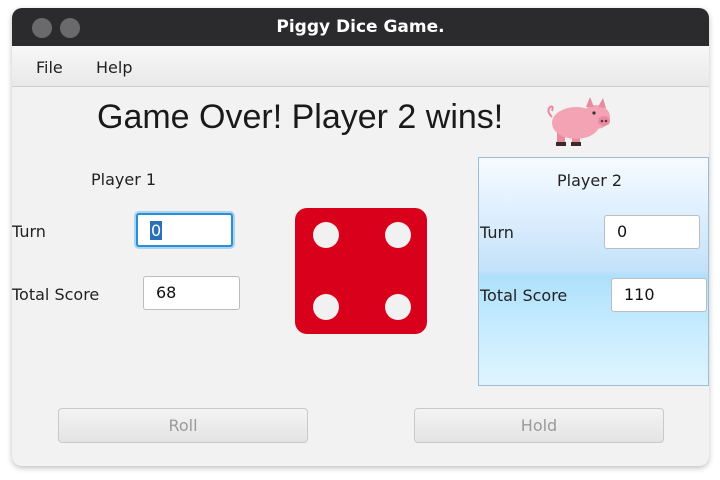  What do you see at coordinates (184, 230) in the screenshot?
I see `player1-turn-field: 0` at bounding box center [184, 230].